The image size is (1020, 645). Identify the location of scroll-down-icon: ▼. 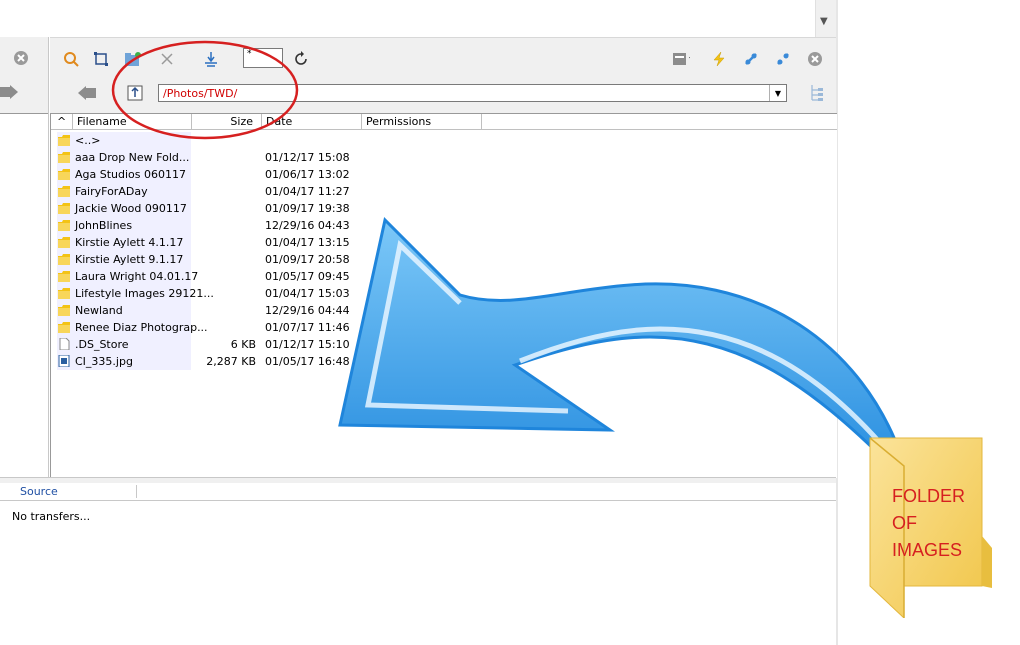
(824, 21).